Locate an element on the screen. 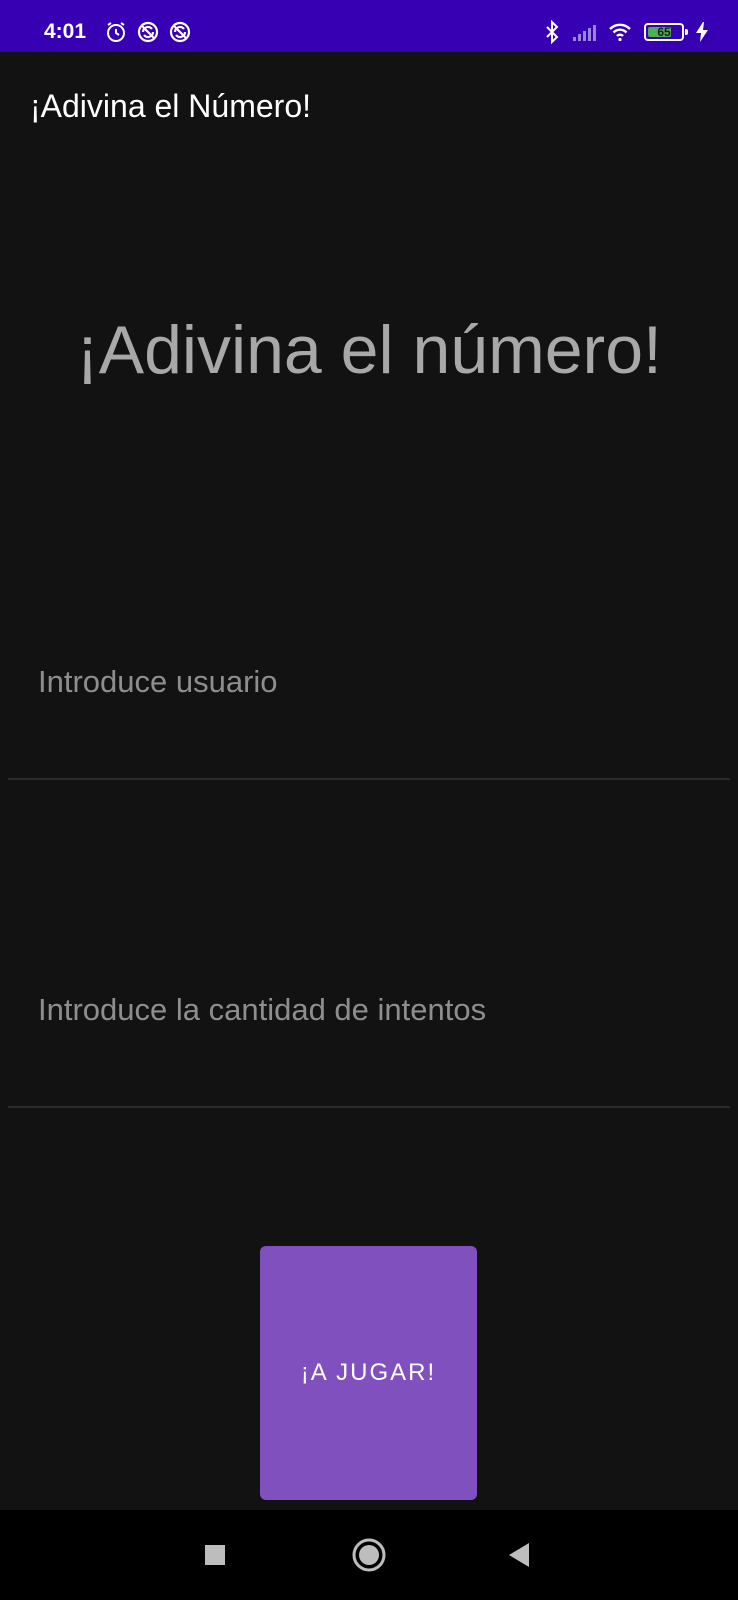 This screenshot has width=738, height=1600. home-icon is located at coordinates (369, 1555).